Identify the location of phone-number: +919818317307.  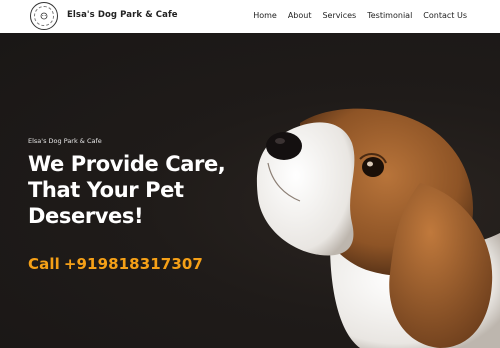
(133, 264).